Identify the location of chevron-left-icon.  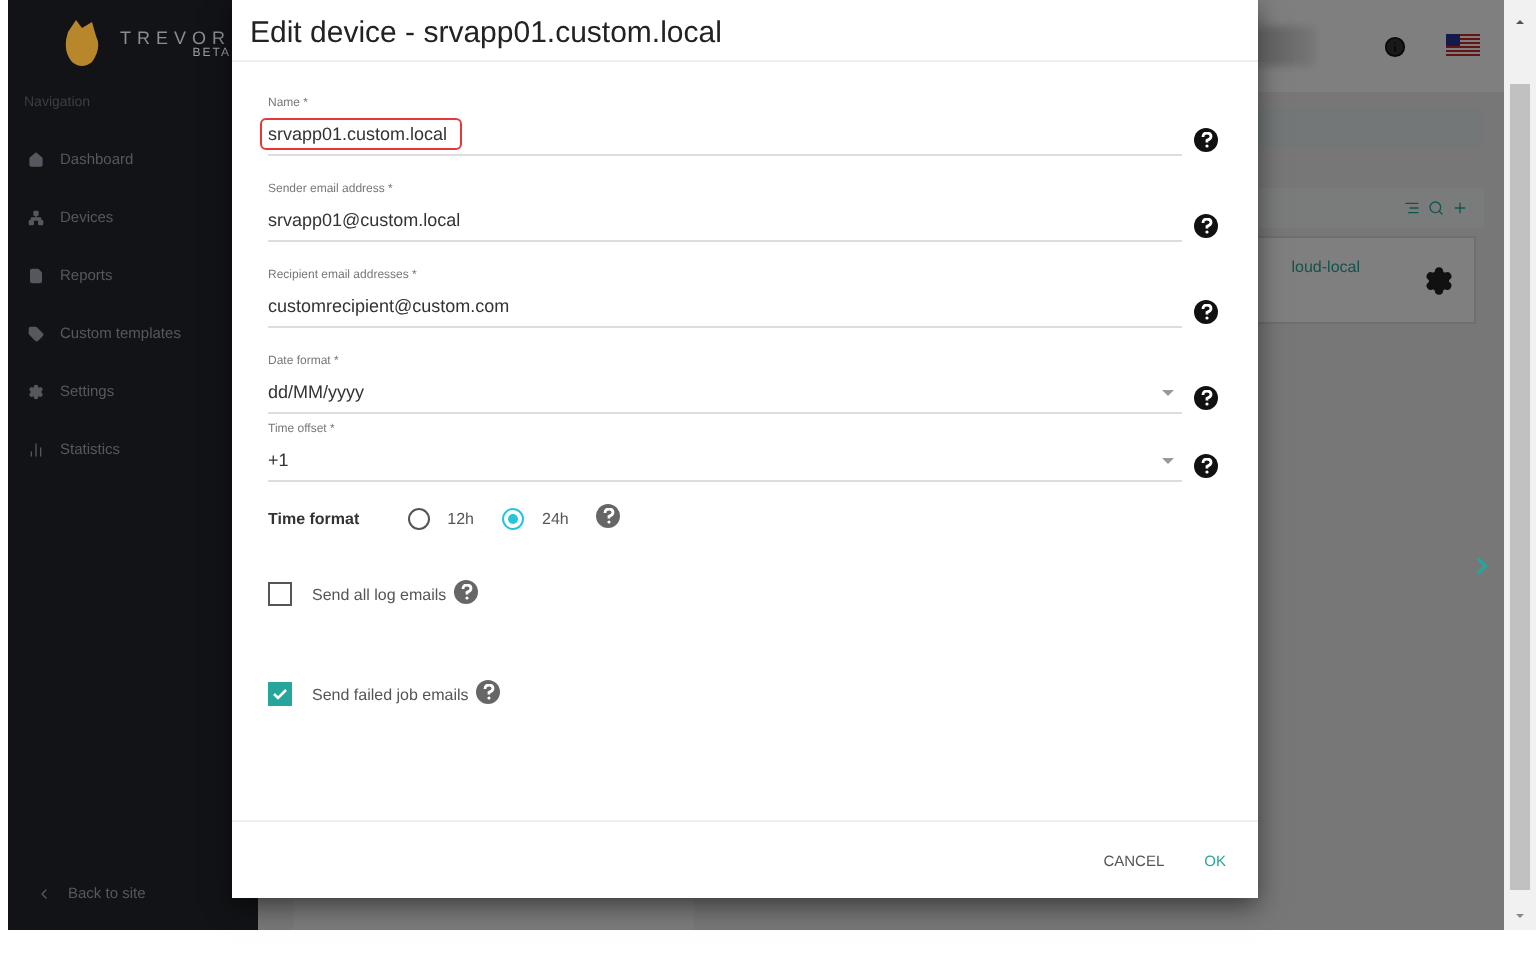
(44, 893).